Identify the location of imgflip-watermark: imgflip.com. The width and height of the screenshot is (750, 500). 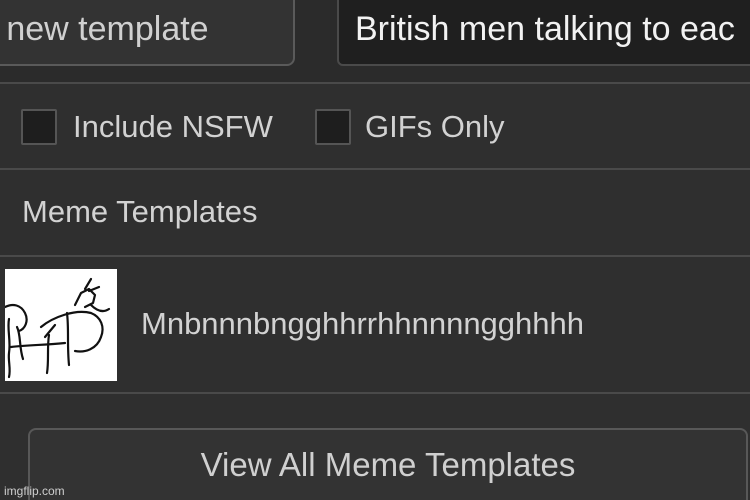
(34, 491).